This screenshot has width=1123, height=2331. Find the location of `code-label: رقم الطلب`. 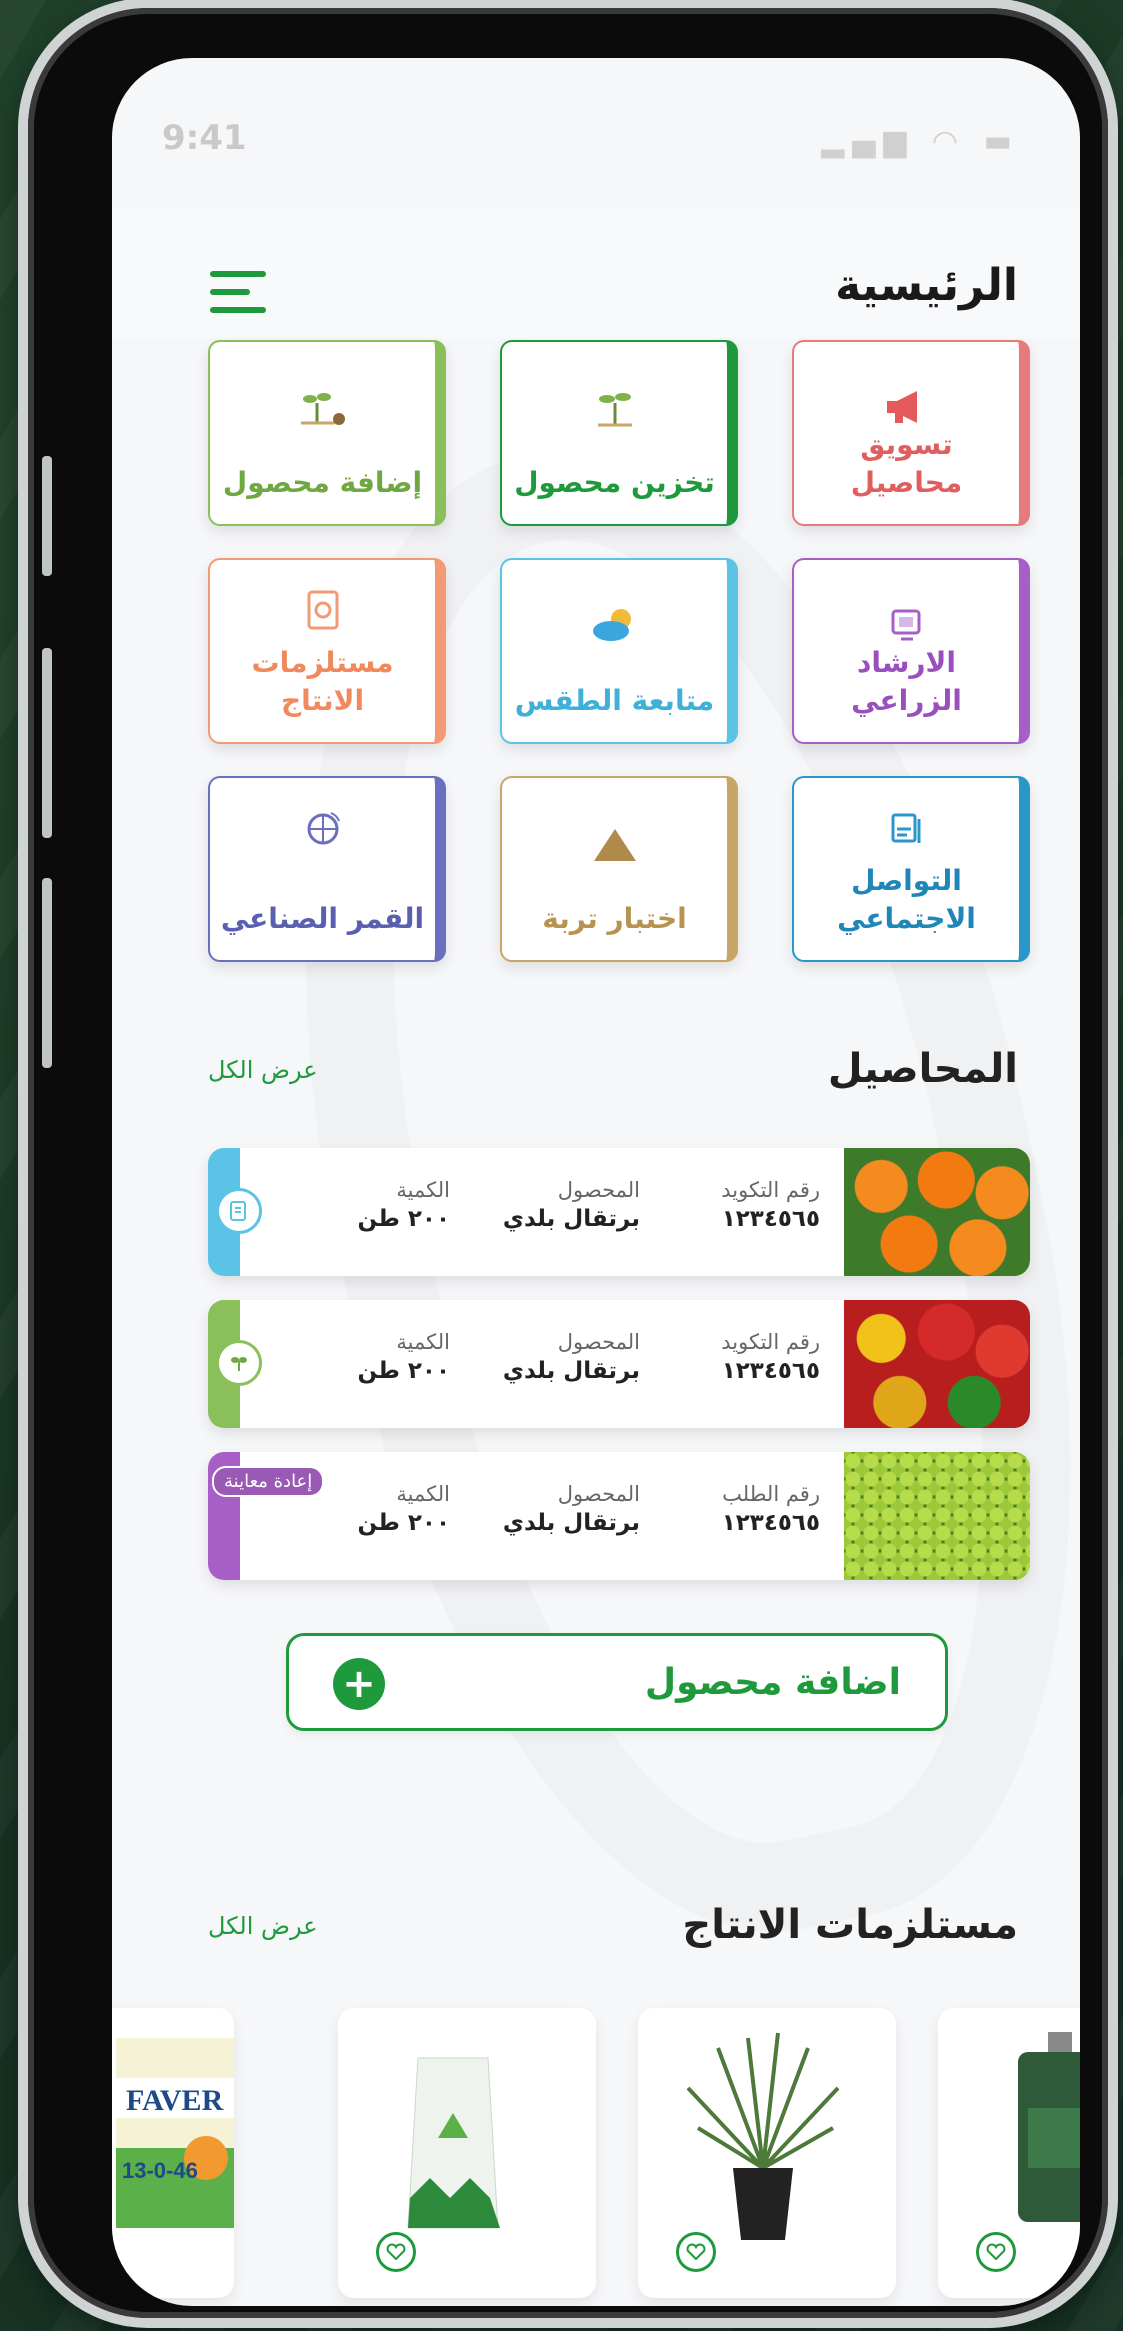

code-label: رقم الطلب is located at coordinates (771, 1494).